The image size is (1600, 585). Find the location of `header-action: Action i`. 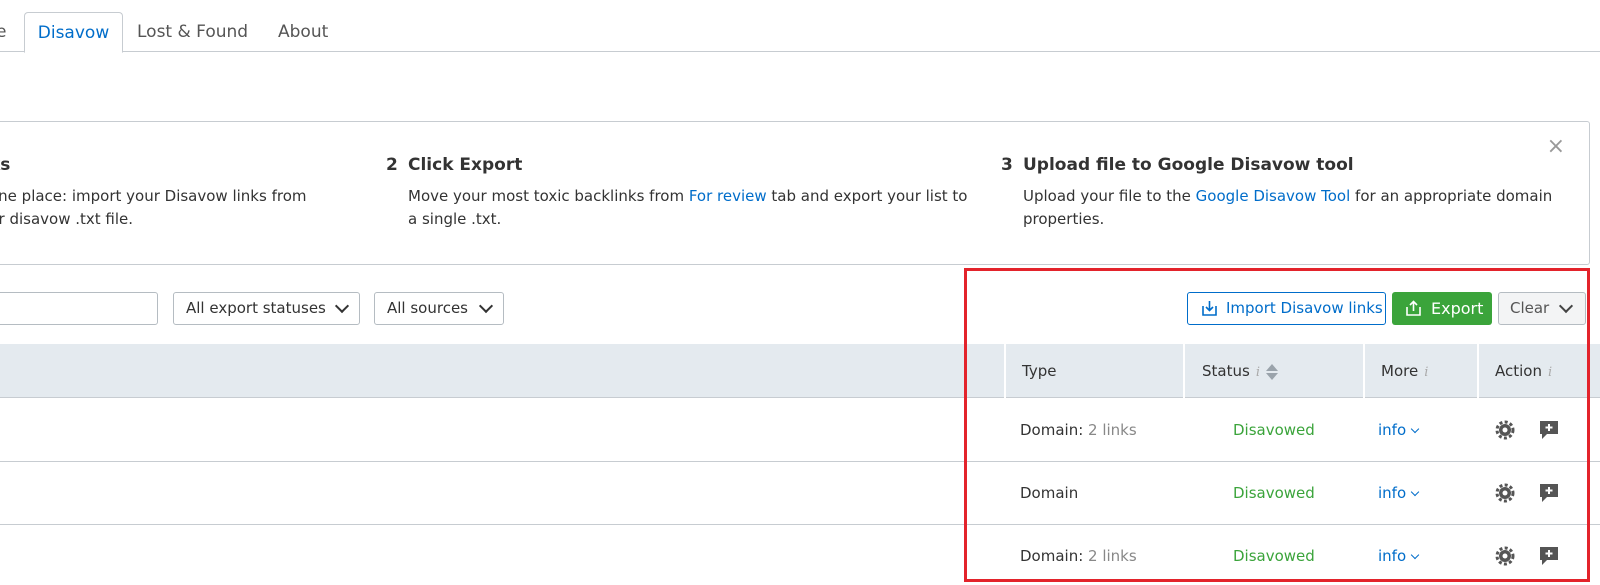

header-action: Action i is located at coordinates (1524, 371).